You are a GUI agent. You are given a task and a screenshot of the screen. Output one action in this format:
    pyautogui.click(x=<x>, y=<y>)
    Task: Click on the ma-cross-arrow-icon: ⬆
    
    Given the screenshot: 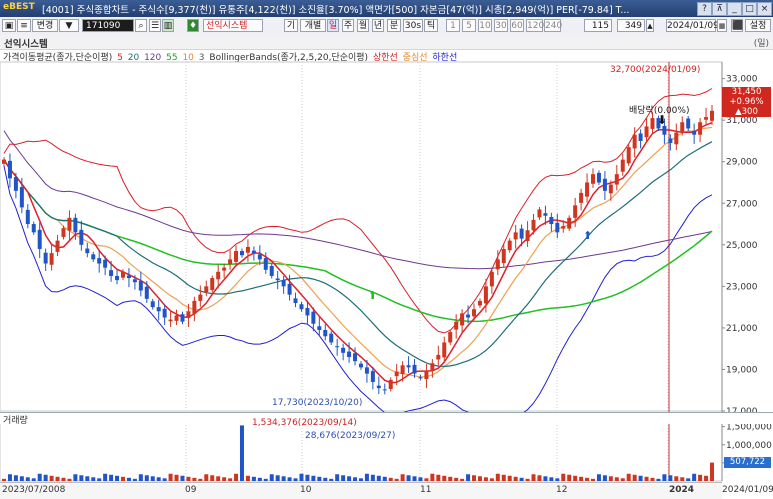 What is the action you would take?
    pyautogui.click(x=373, y=295)
    